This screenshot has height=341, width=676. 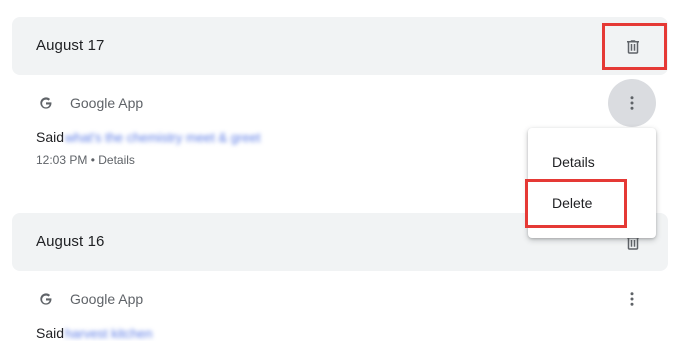 What do you see at coordinates (576, 203) in the screenshot?
I see `delete-highlight-annotation` at bounding box center [576, 203].